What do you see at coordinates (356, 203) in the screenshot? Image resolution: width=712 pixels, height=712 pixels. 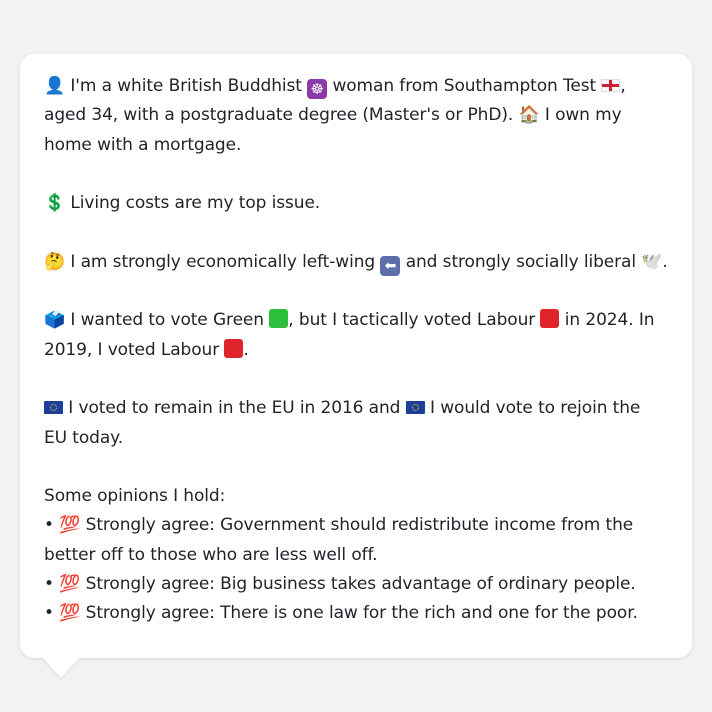 I see `issue-paragraph: 💲 Living costs are my top issue.` at bounding box center [356, 203].